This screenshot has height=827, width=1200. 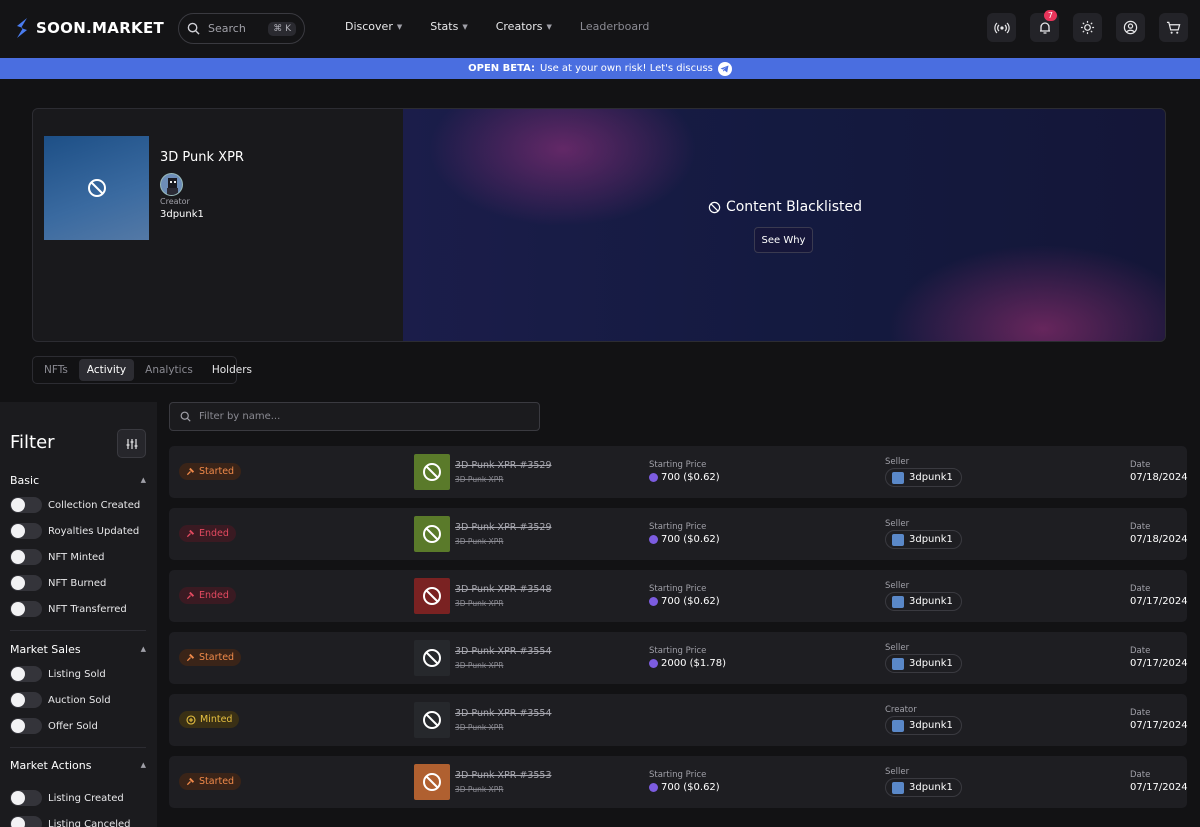 What do you see at coordinates (56, 370) in the screenshot?
I see `tab-nfts: NFTs` at bounding box center [56, 370].